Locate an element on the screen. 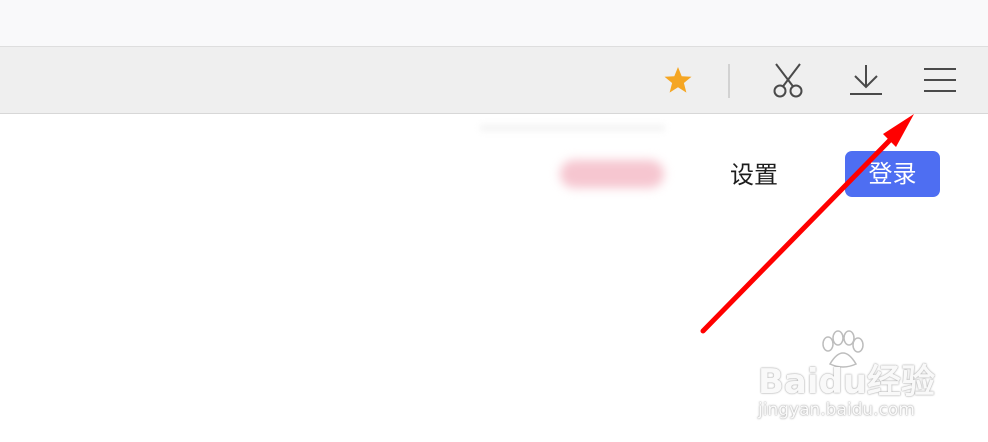  watermark: Baidu经验 jingyan.baidu.com is located at coordinates (858, 377).